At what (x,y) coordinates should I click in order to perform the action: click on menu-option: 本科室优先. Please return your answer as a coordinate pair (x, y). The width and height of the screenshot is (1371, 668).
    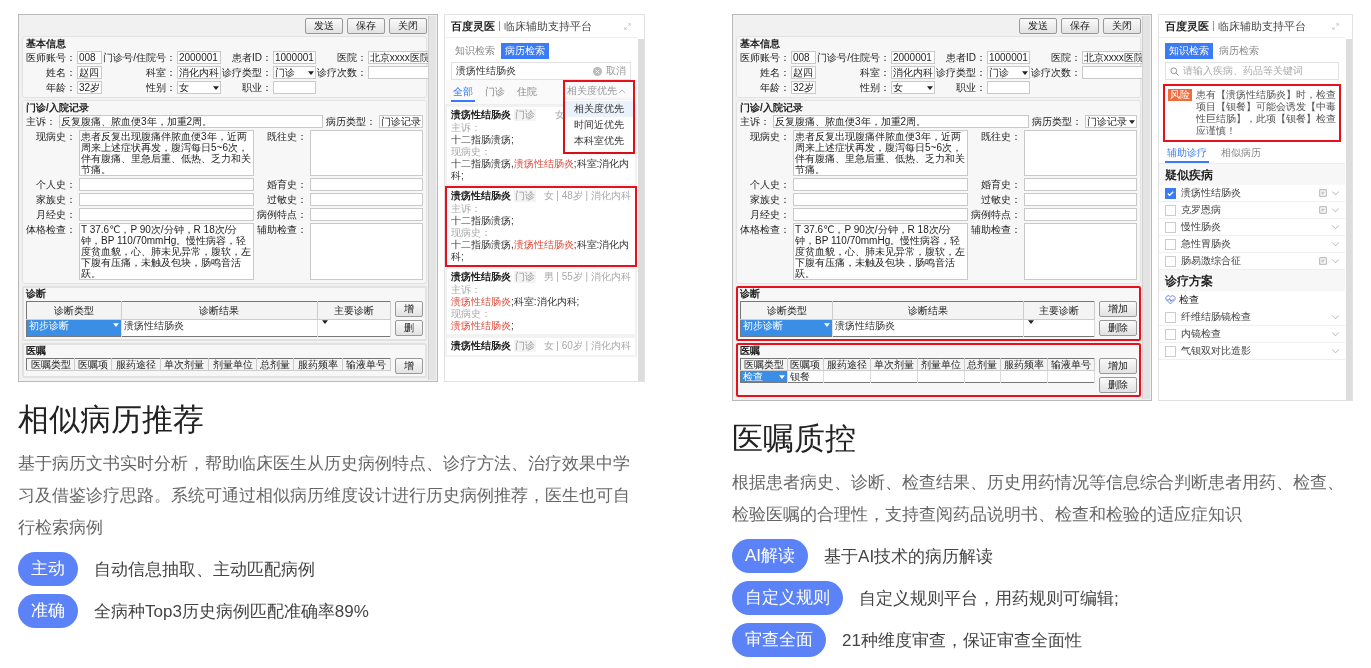
    Looking at the image, I should click on (599, 141).